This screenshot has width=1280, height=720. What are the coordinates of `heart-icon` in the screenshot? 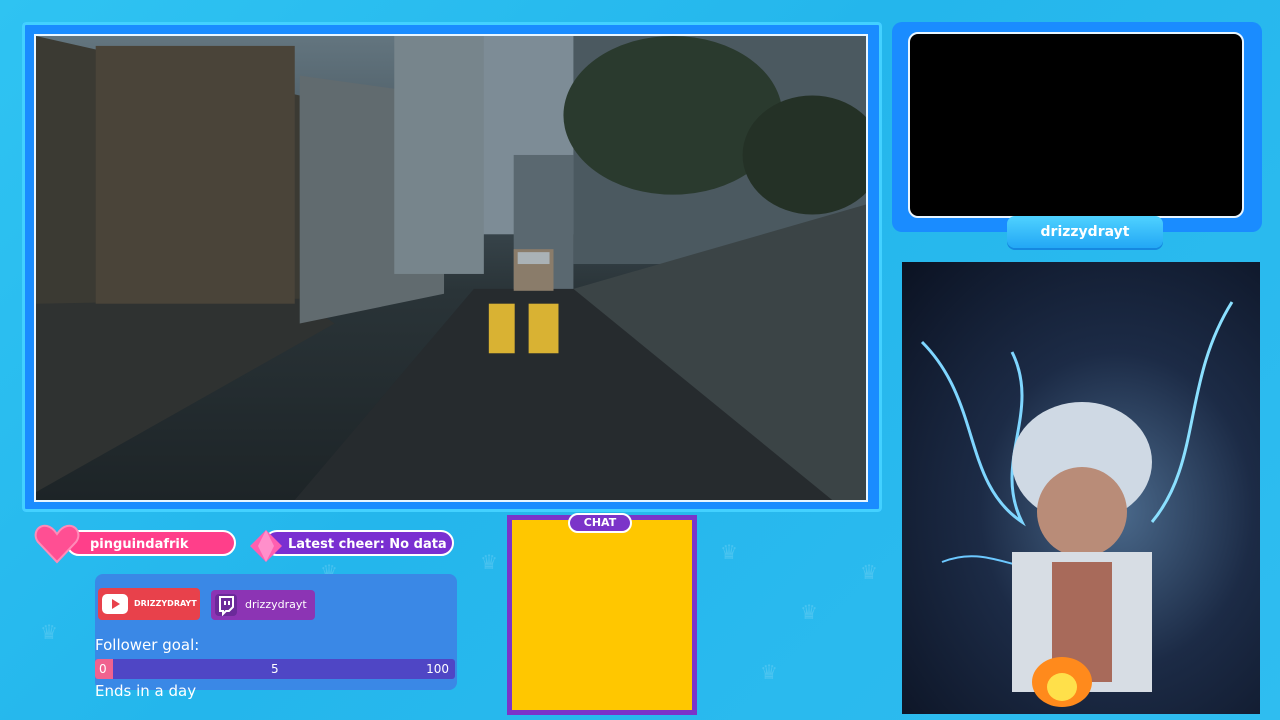 It's located at (57, 544).